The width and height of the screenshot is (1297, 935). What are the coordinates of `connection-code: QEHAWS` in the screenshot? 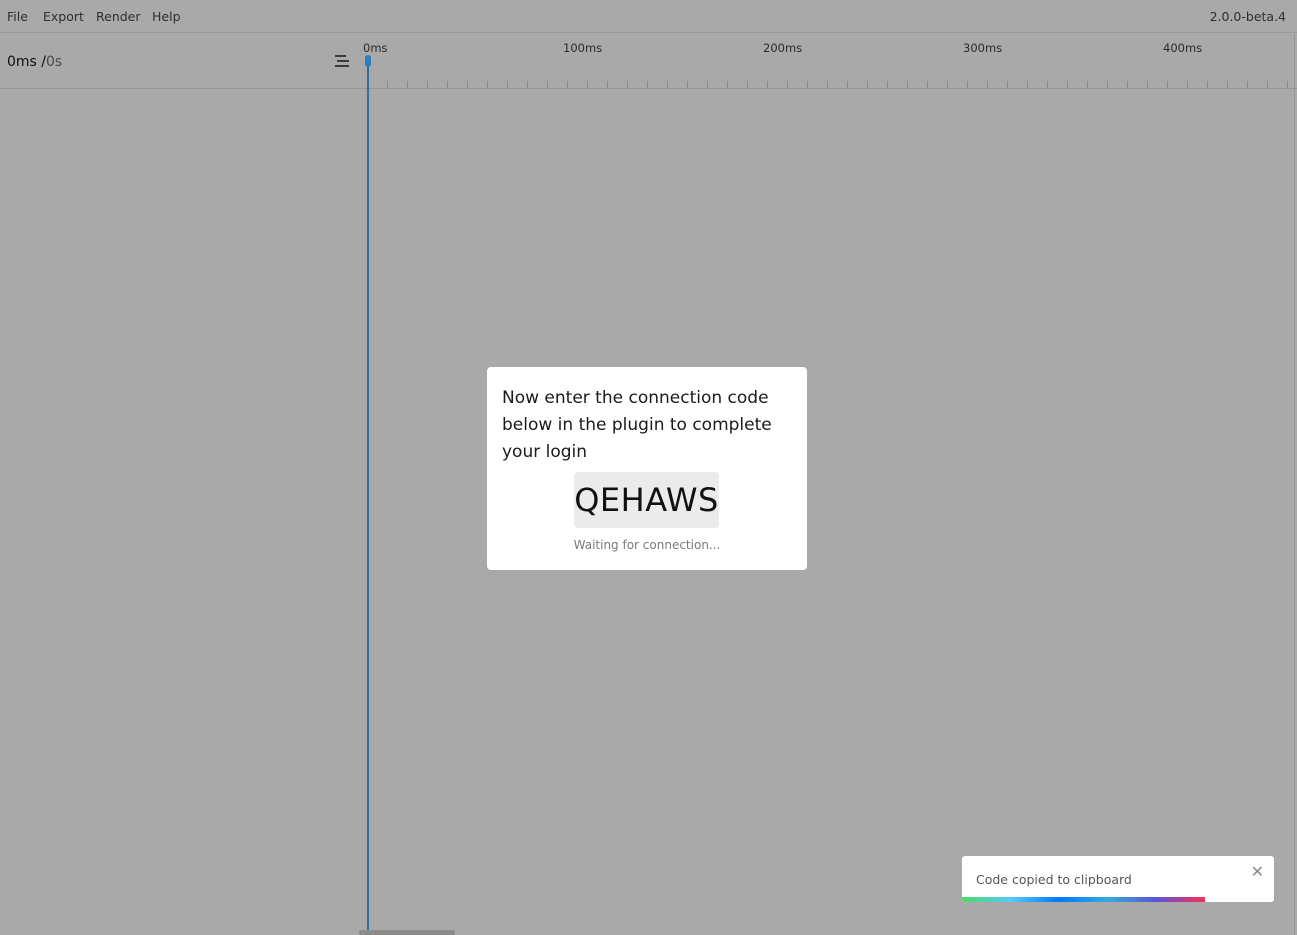 It's located at (646, 500).